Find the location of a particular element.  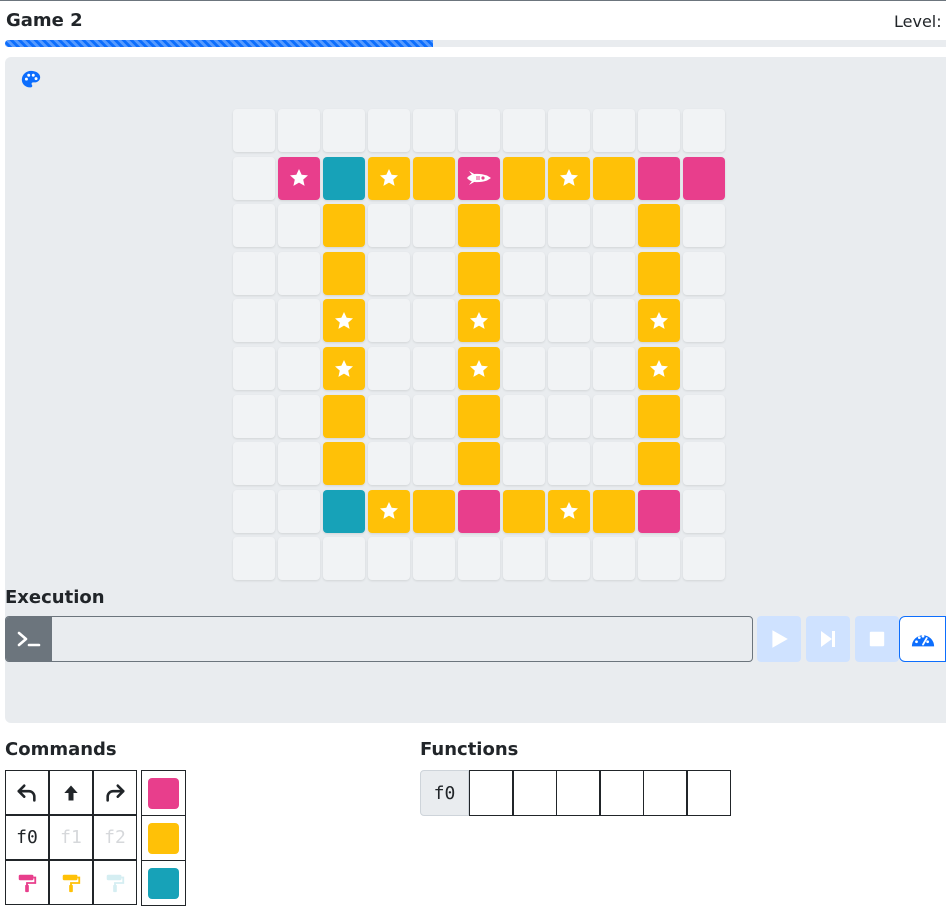

level-progress is located at coordinates (475, 43).